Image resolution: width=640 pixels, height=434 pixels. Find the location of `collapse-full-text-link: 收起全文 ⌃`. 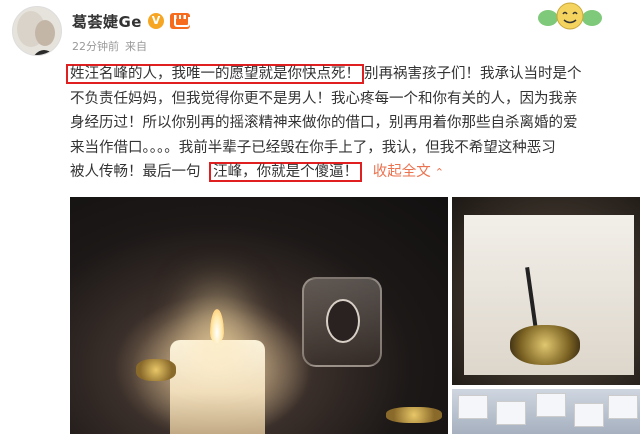

collapse-full-text-link: 收起全文 ⌃ is located at coordinates (408, 172).